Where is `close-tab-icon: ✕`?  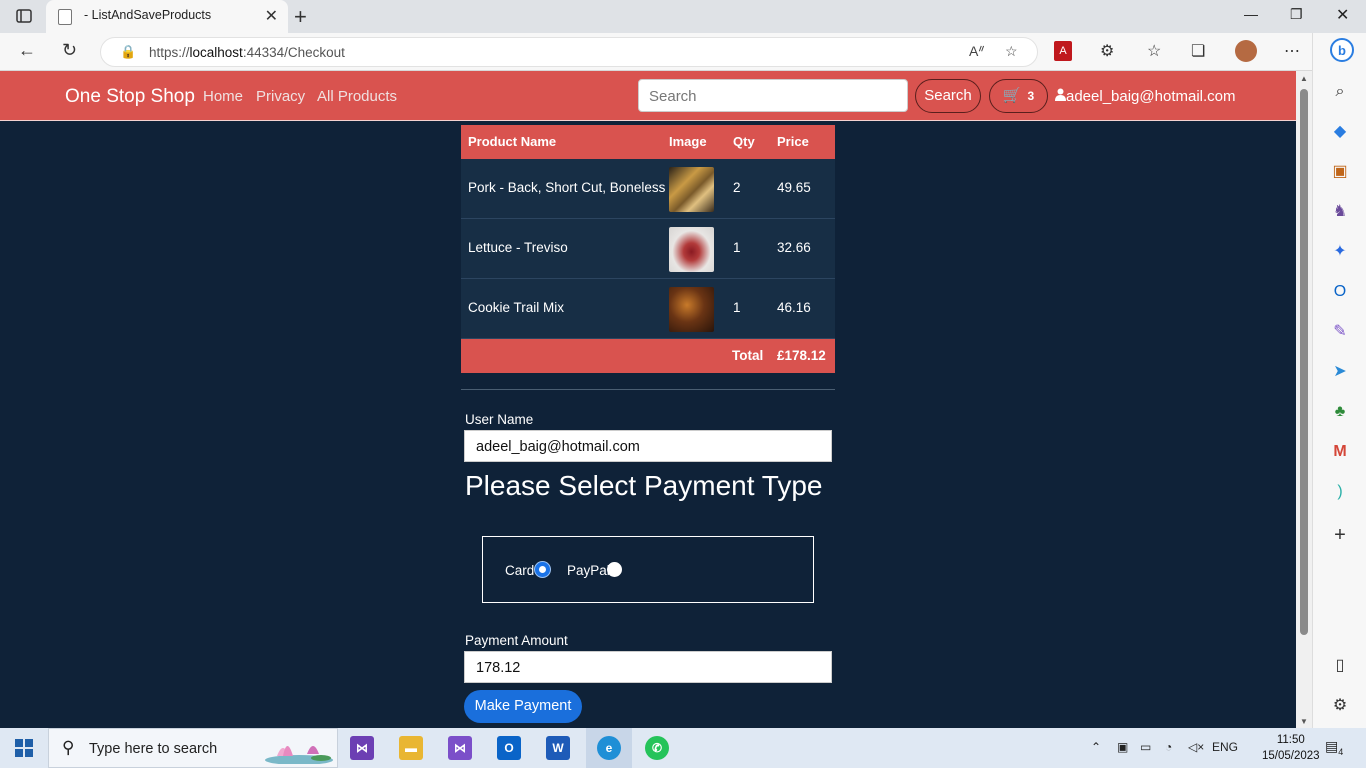
close-tab-icon: ✕ is located at coordinates (271, 16).